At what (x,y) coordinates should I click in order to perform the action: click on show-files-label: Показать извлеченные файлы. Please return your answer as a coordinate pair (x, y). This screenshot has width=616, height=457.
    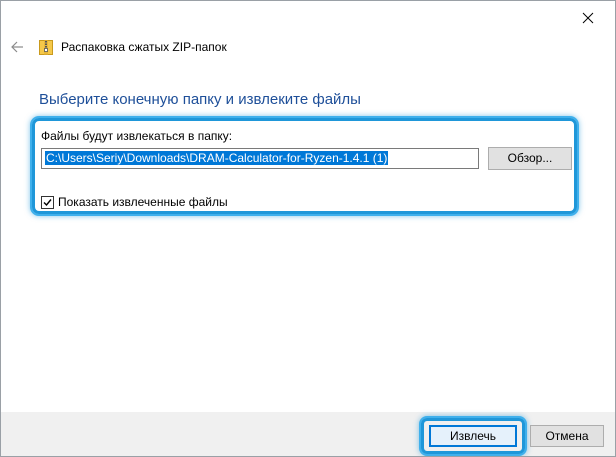
    Looking at the image, I should click on (143, 202).